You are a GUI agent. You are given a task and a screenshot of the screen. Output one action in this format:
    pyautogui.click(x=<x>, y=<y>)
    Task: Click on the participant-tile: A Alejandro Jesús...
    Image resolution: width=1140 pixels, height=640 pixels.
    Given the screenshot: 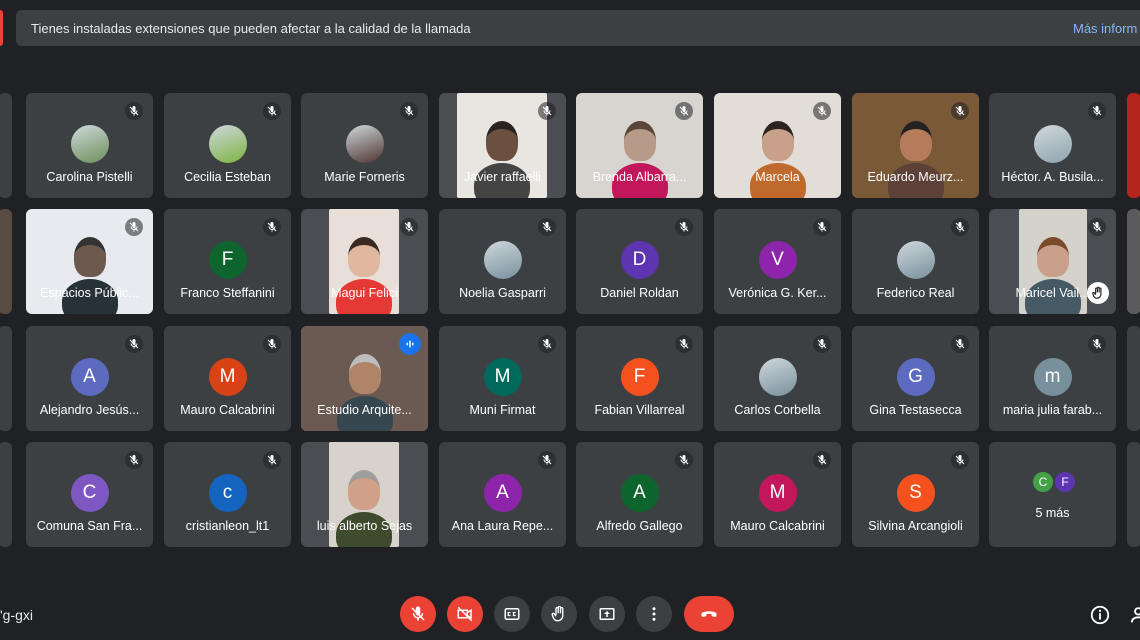 What is the action you would take?
    pyautogui.click(x=89, y=378)
    